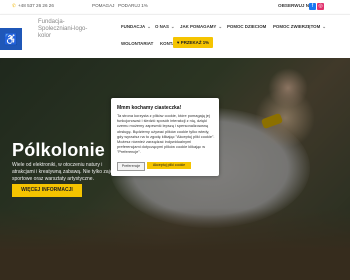 The width and height of the screenshot is (350, 280). What do you see at coordinates (193, 42) in the screenshot?
I see `donate-button: ♥ PRZEKAŻ 1%` at bounding box center [193, 42].